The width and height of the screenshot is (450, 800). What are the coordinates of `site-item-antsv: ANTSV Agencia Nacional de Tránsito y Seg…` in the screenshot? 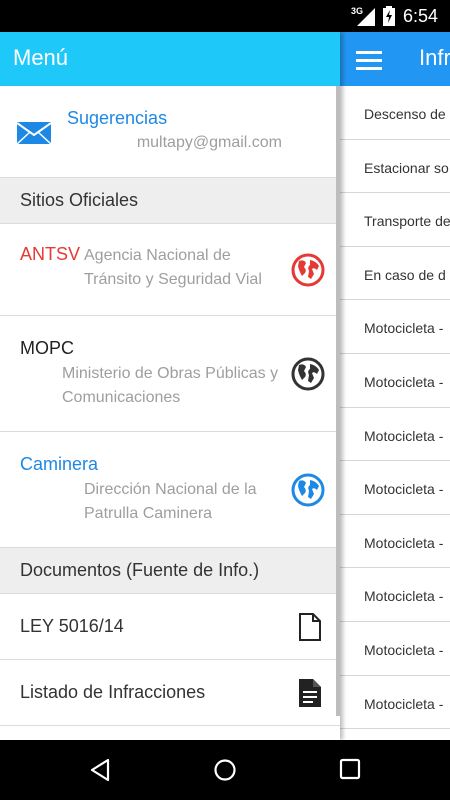 It's located at (170, 270).